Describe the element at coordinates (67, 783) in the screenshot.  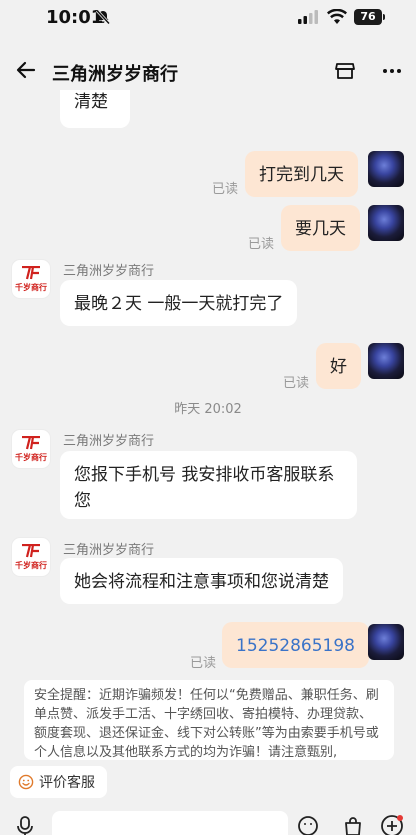
I see `rate-label: 评价客服` at that location.